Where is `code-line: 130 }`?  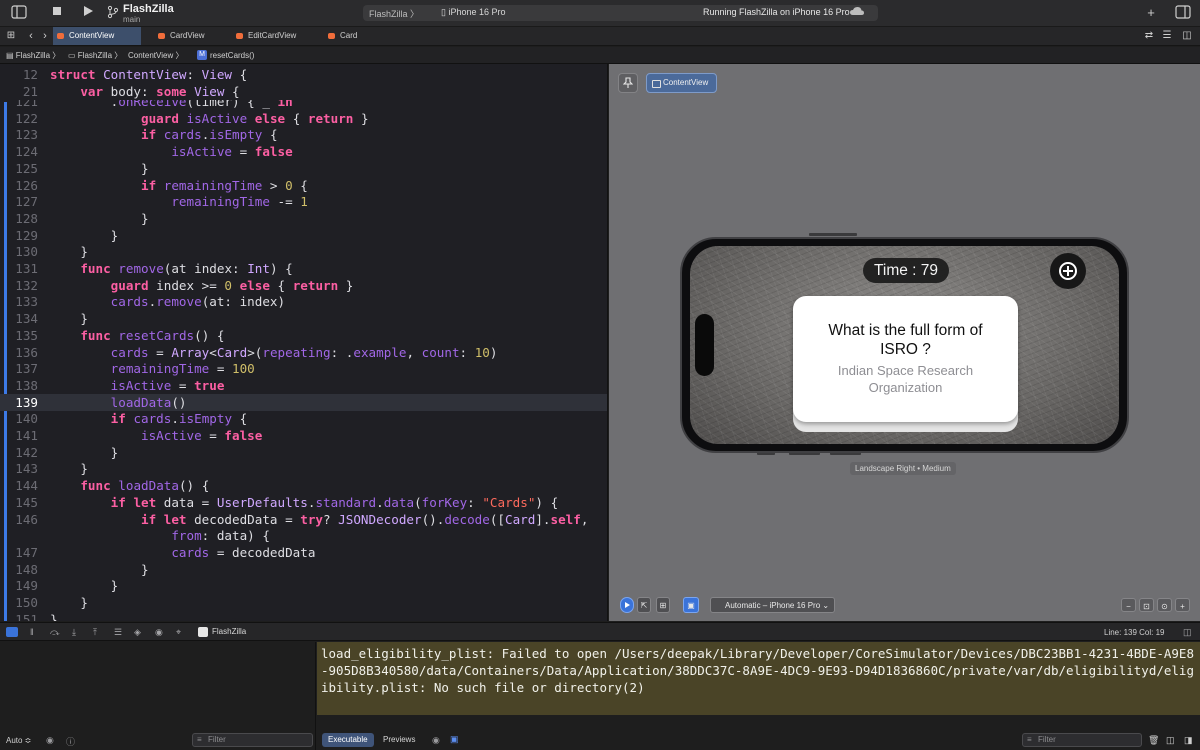
code-line: 130 } is located at coordinates (303, 251).